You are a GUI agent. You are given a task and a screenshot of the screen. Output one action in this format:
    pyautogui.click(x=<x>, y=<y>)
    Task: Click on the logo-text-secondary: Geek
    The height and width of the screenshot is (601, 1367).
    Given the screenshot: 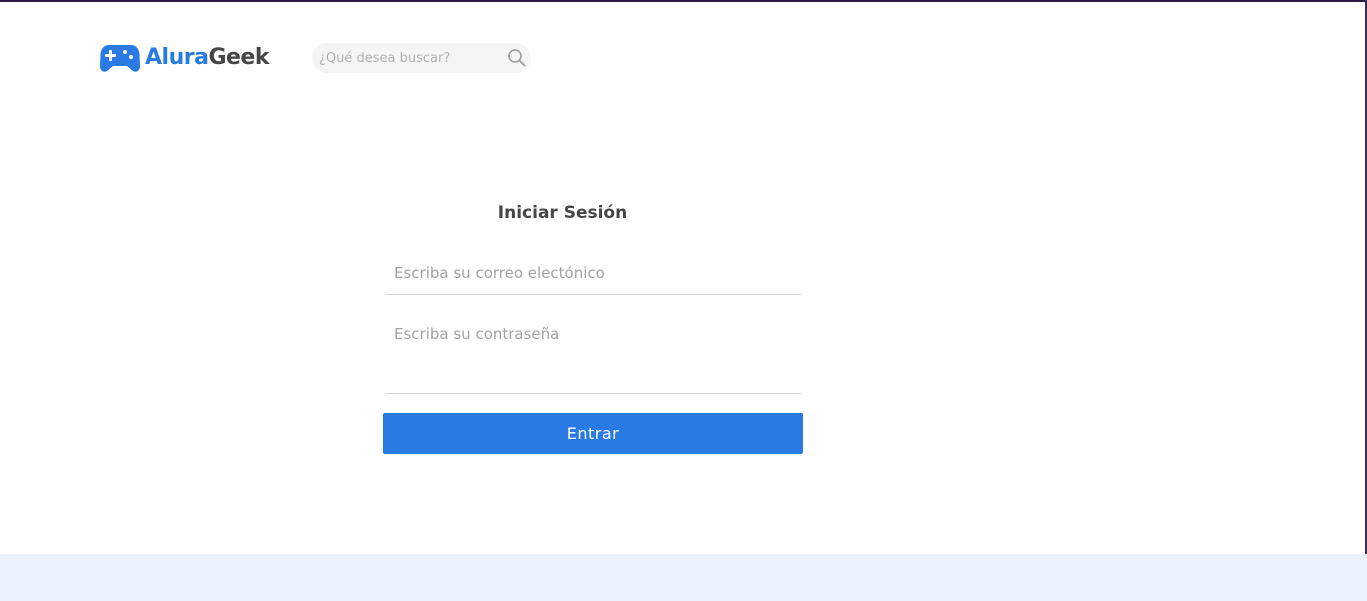 What is the action you would take?
    pyautogui.click(x=238, y=57)
    